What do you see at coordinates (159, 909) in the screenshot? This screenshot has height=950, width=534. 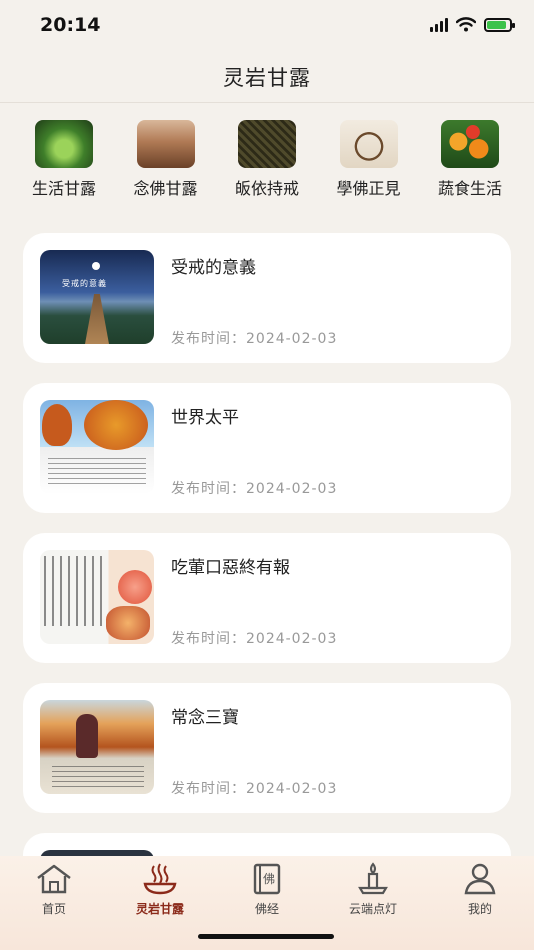 I see `tab-label: 灵岩甘露` at bounding box center [159, 909].